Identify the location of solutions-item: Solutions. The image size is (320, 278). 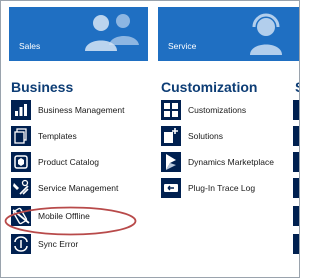
(192, 136).